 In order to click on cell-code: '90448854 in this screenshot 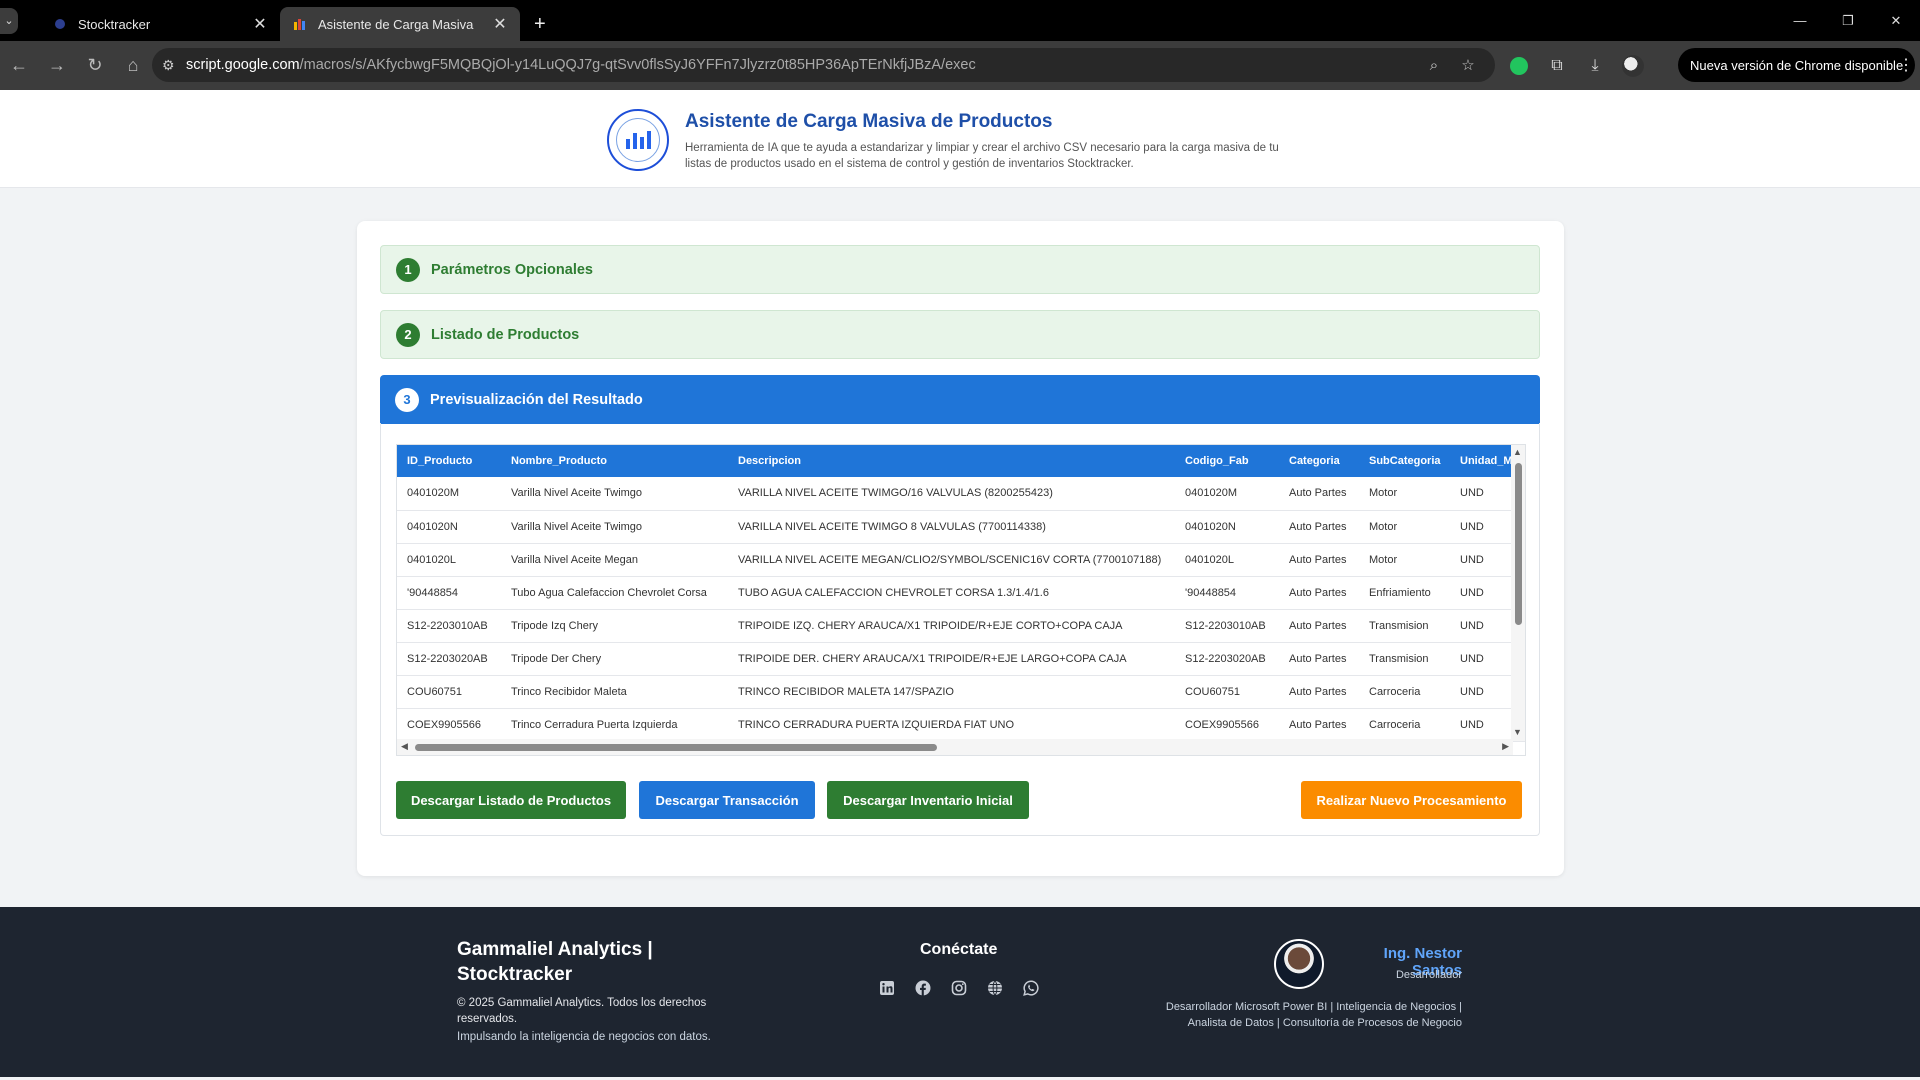, I will do `click(1227, 593)`.